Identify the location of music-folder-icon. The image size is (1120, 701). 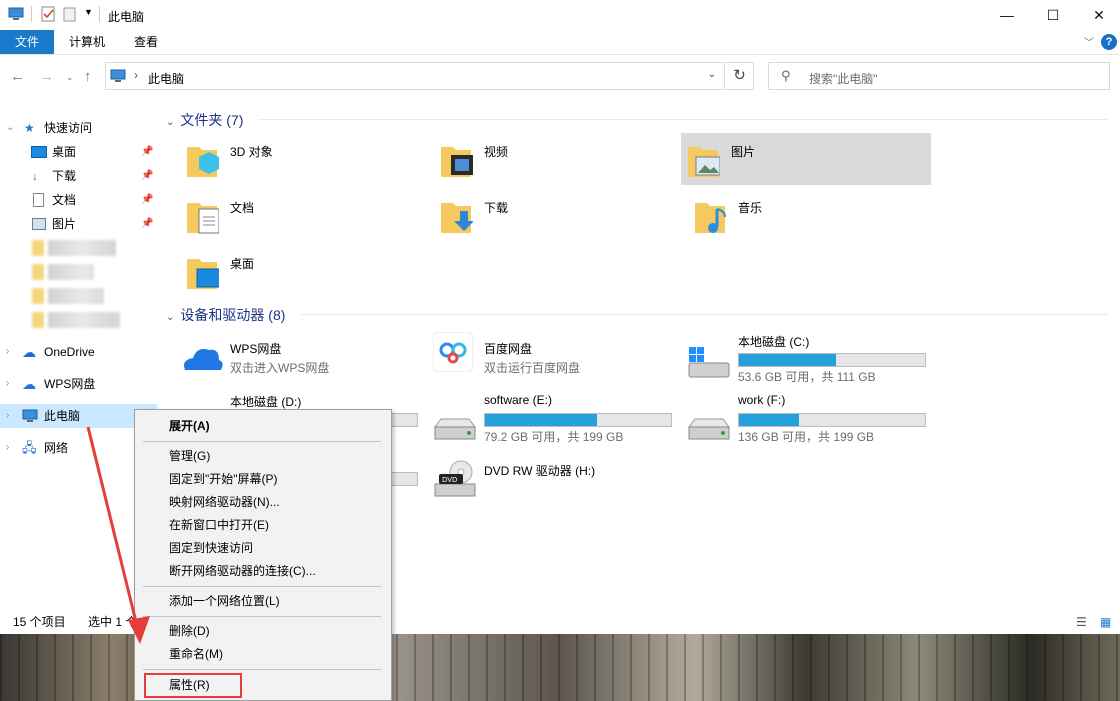
(710, 218).